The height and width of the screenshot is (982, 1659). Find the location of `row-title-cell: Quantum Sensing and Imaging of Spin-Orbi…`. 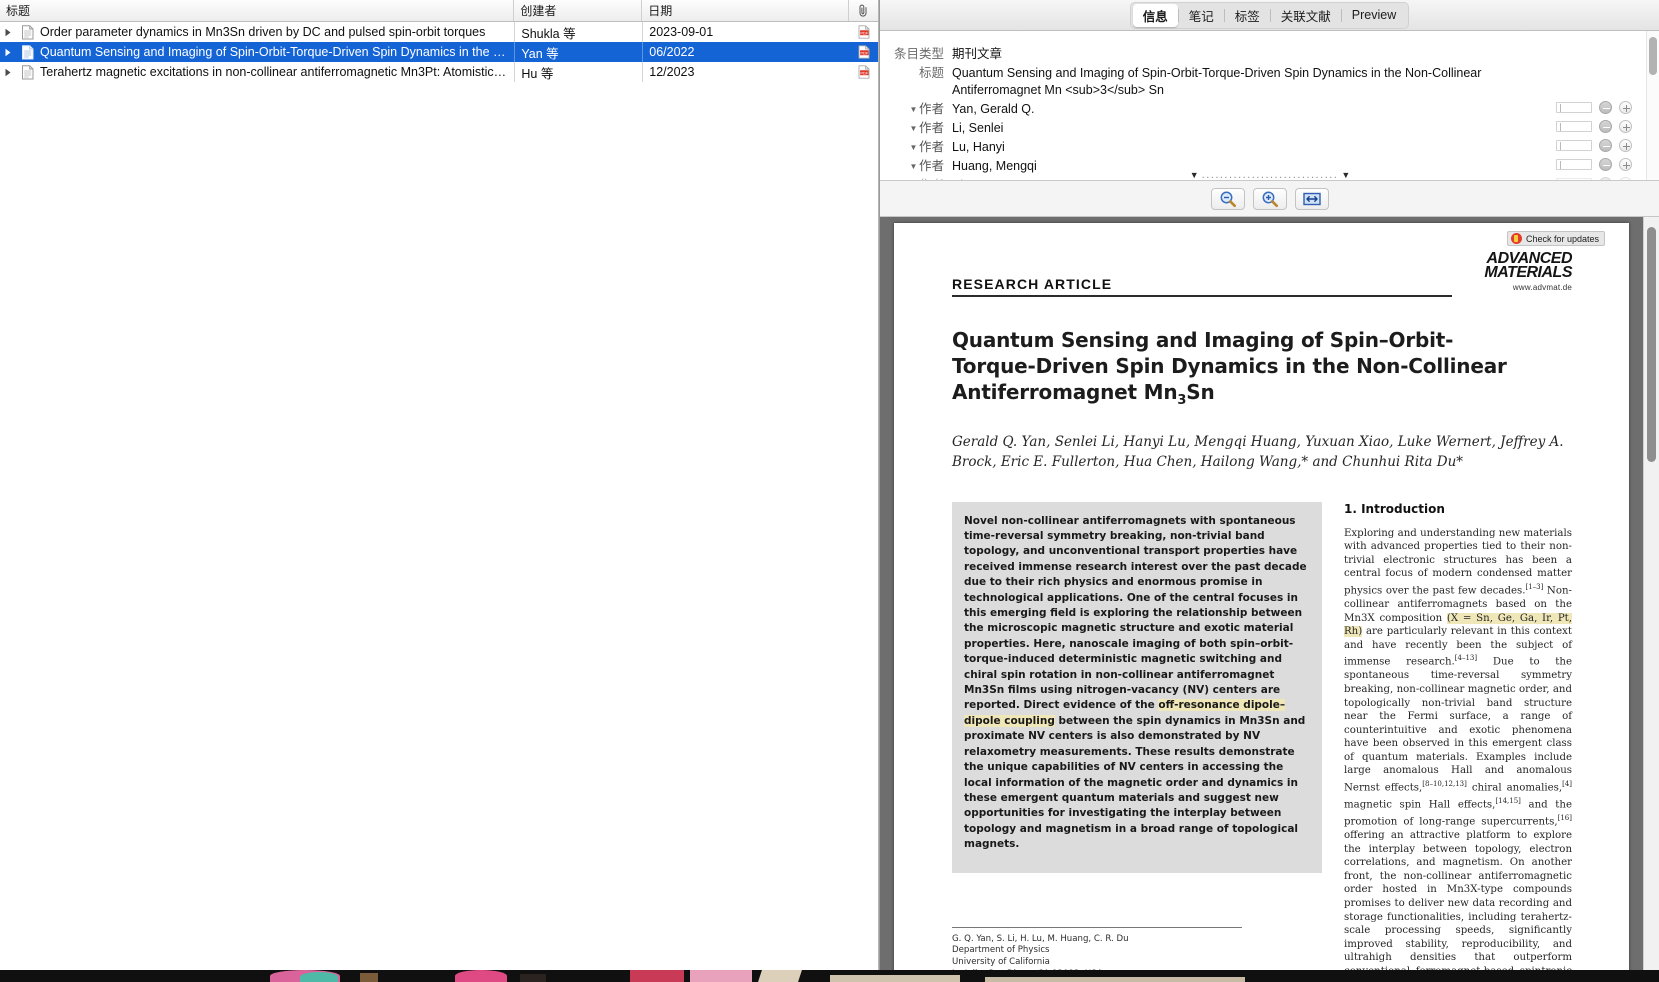

row-title-cell: Quantum Sensing and Imaging of Spin-Orbi… is located at coordinates (257, 52).